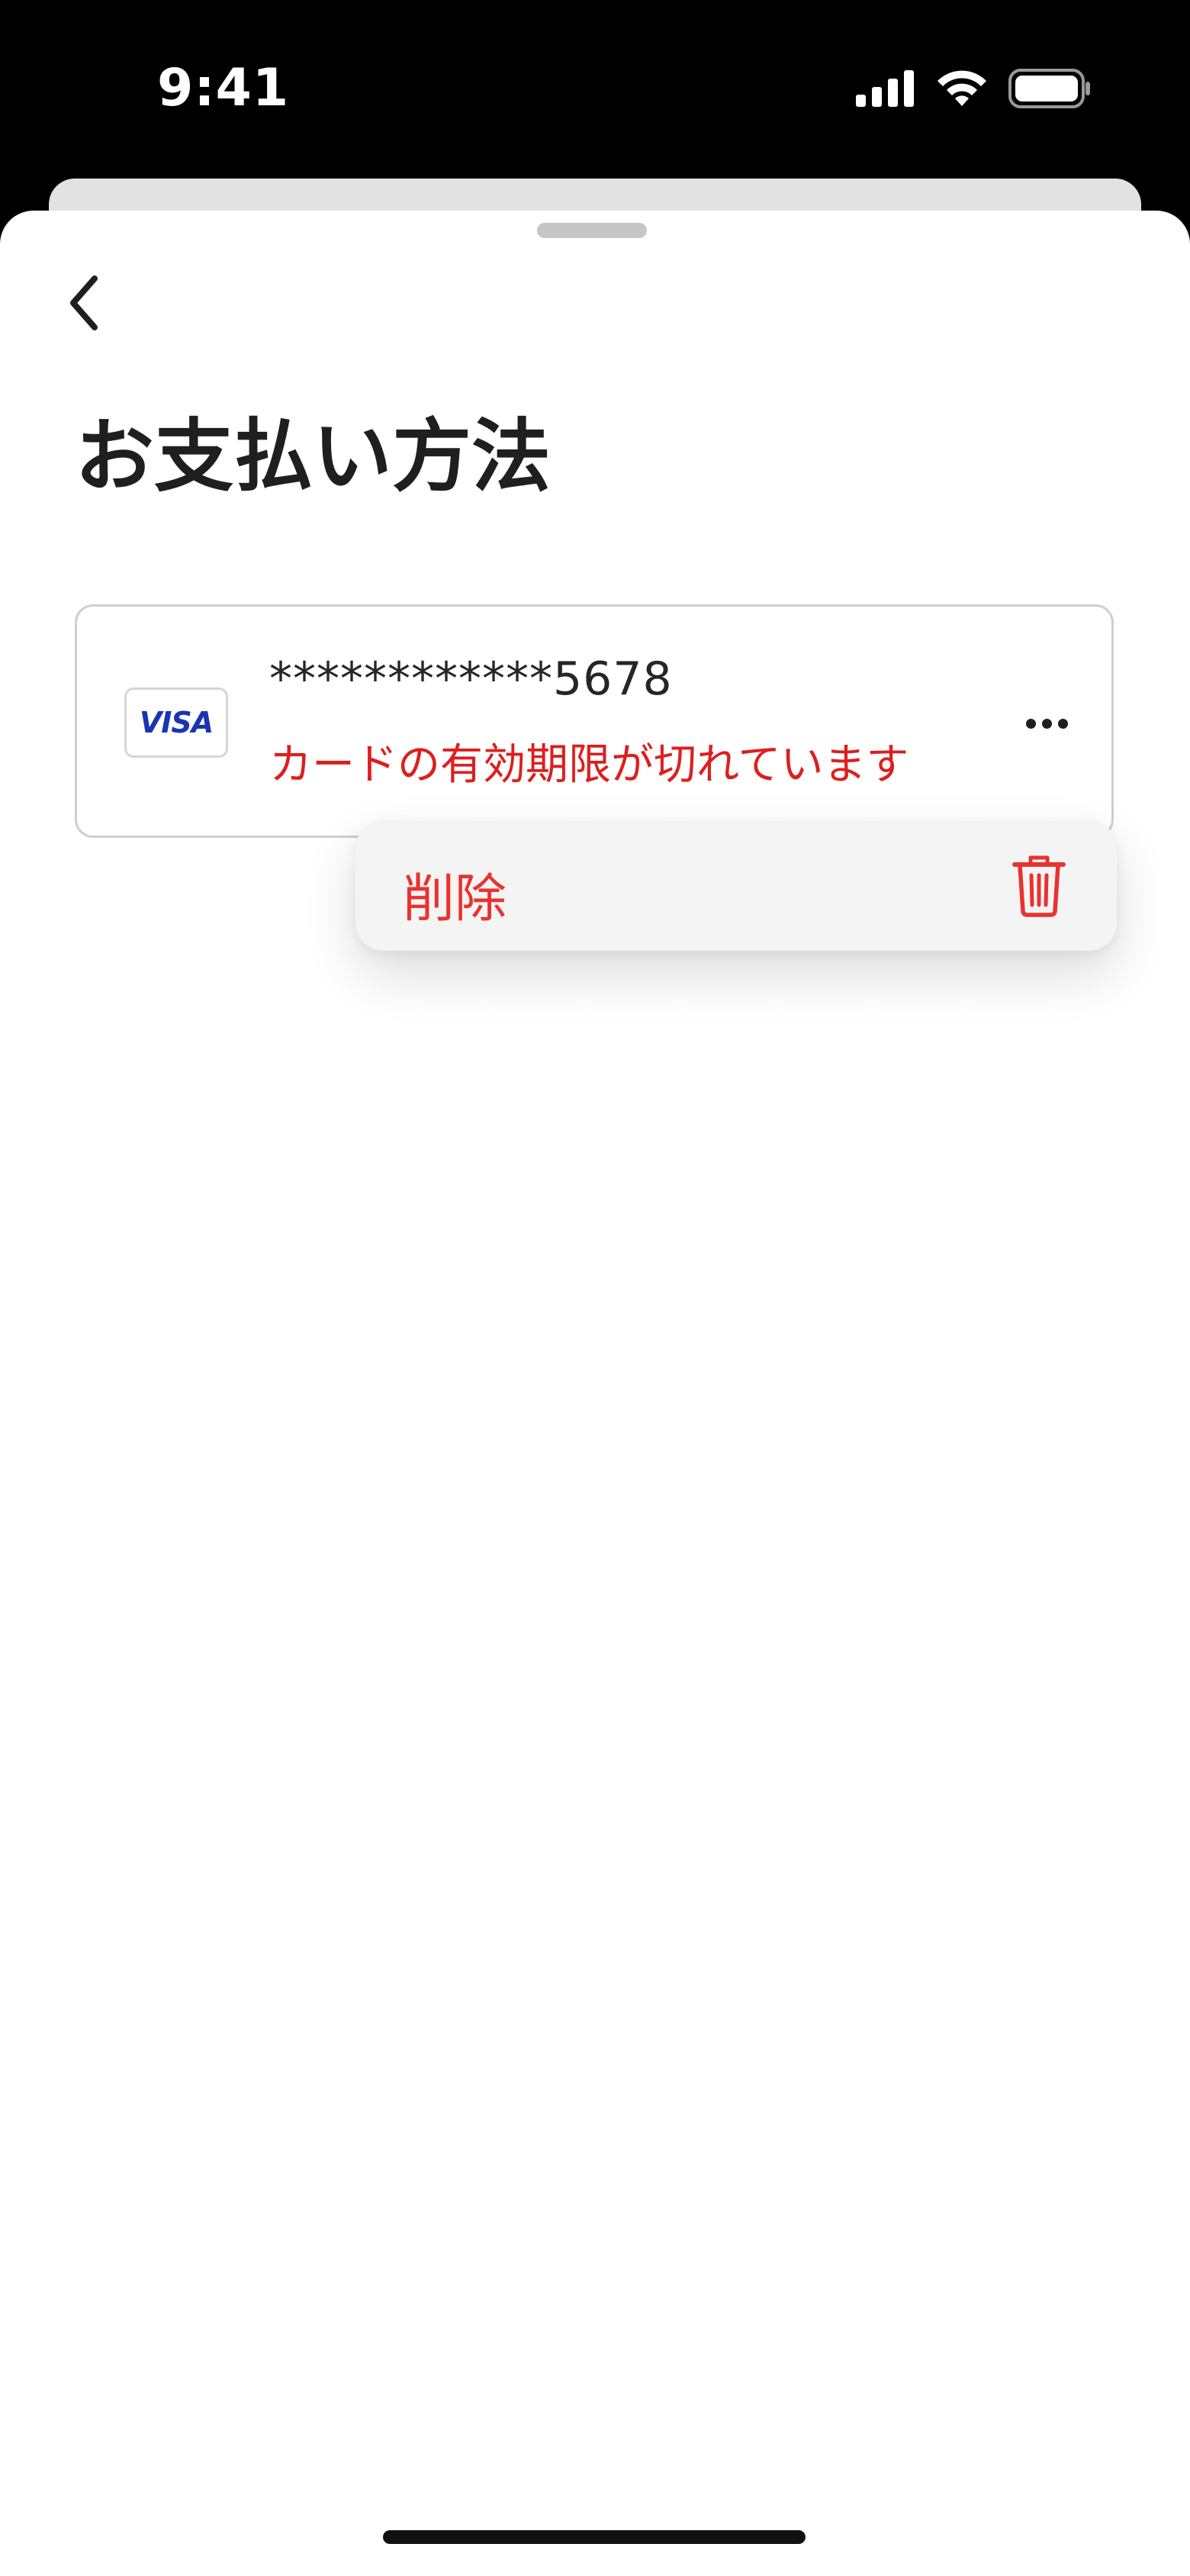  I want to click on ellipsis-icon, so click(1030, 723).